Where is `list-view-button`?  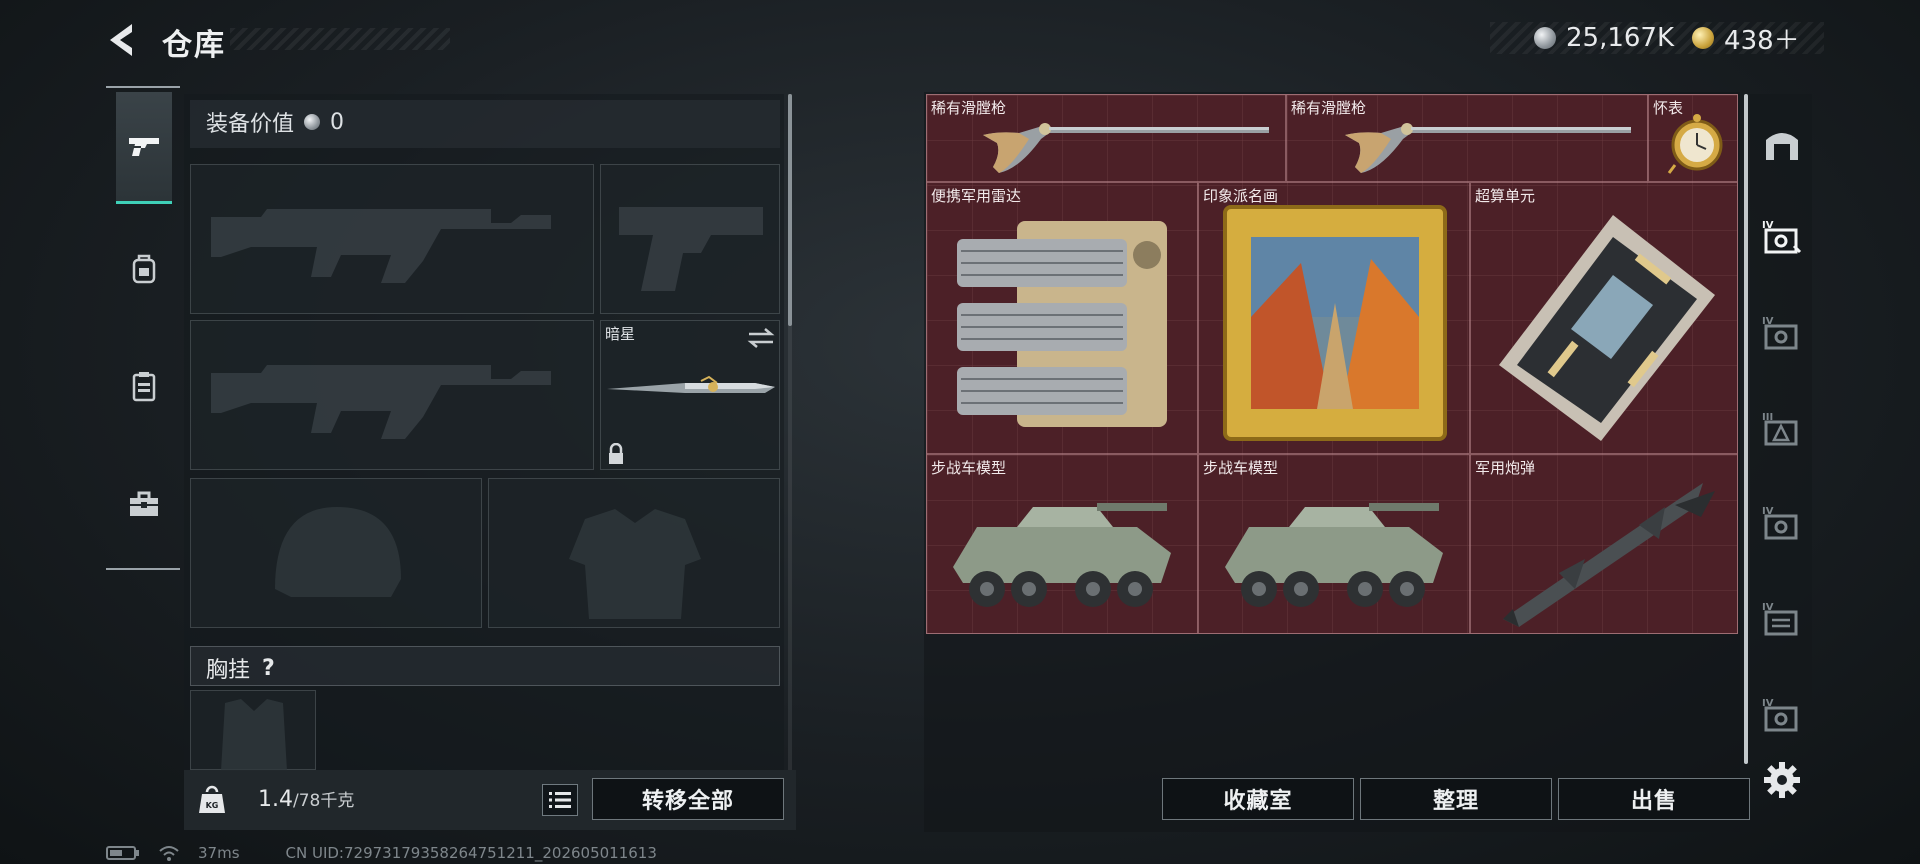 list-view-button is located at coordinates (560, 800).